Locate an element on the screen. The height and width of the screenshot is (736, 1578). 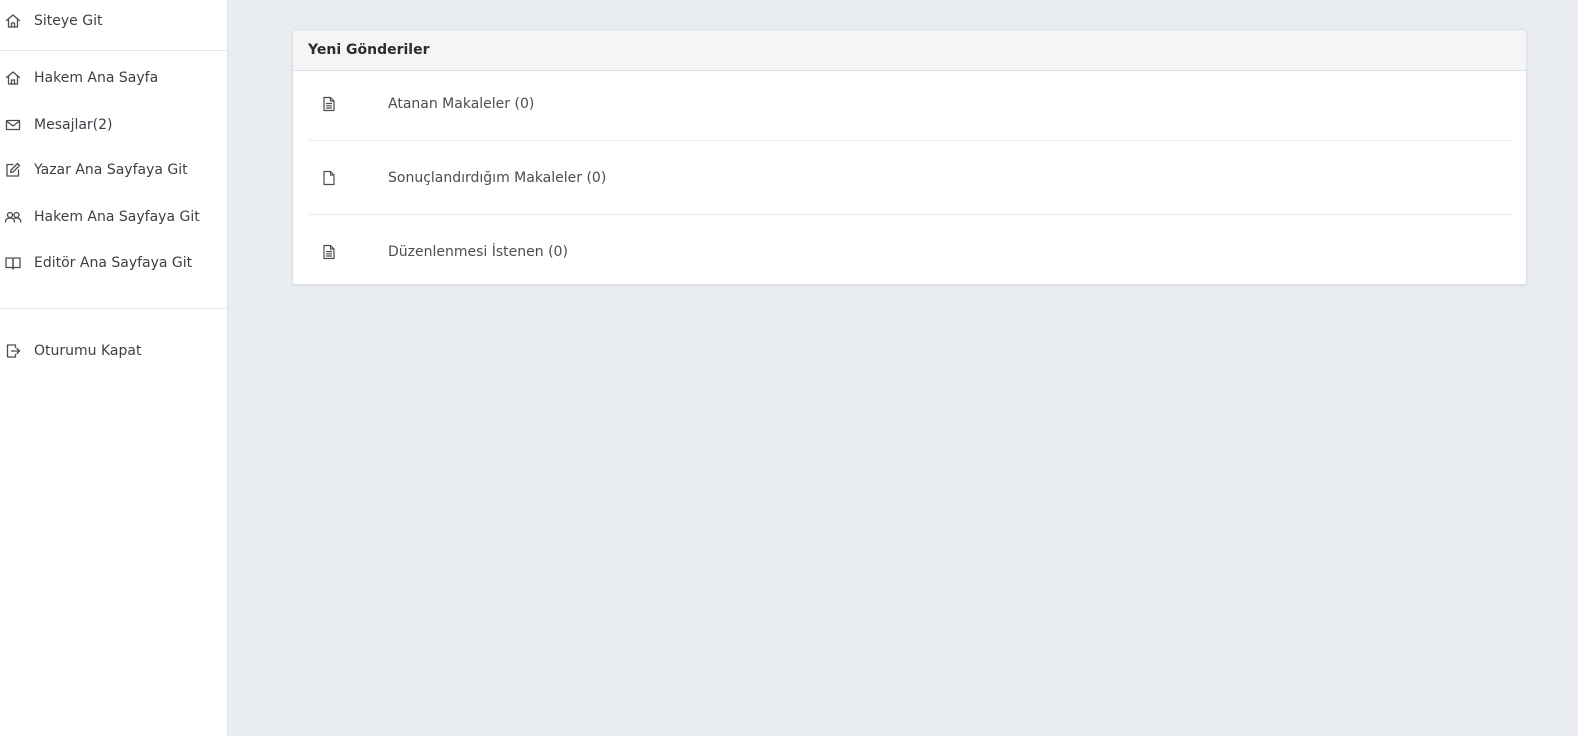
sidebar-item-hakem-ana-sayfa: Hakem Ana Sayfa is located at coordinates (113, 78).